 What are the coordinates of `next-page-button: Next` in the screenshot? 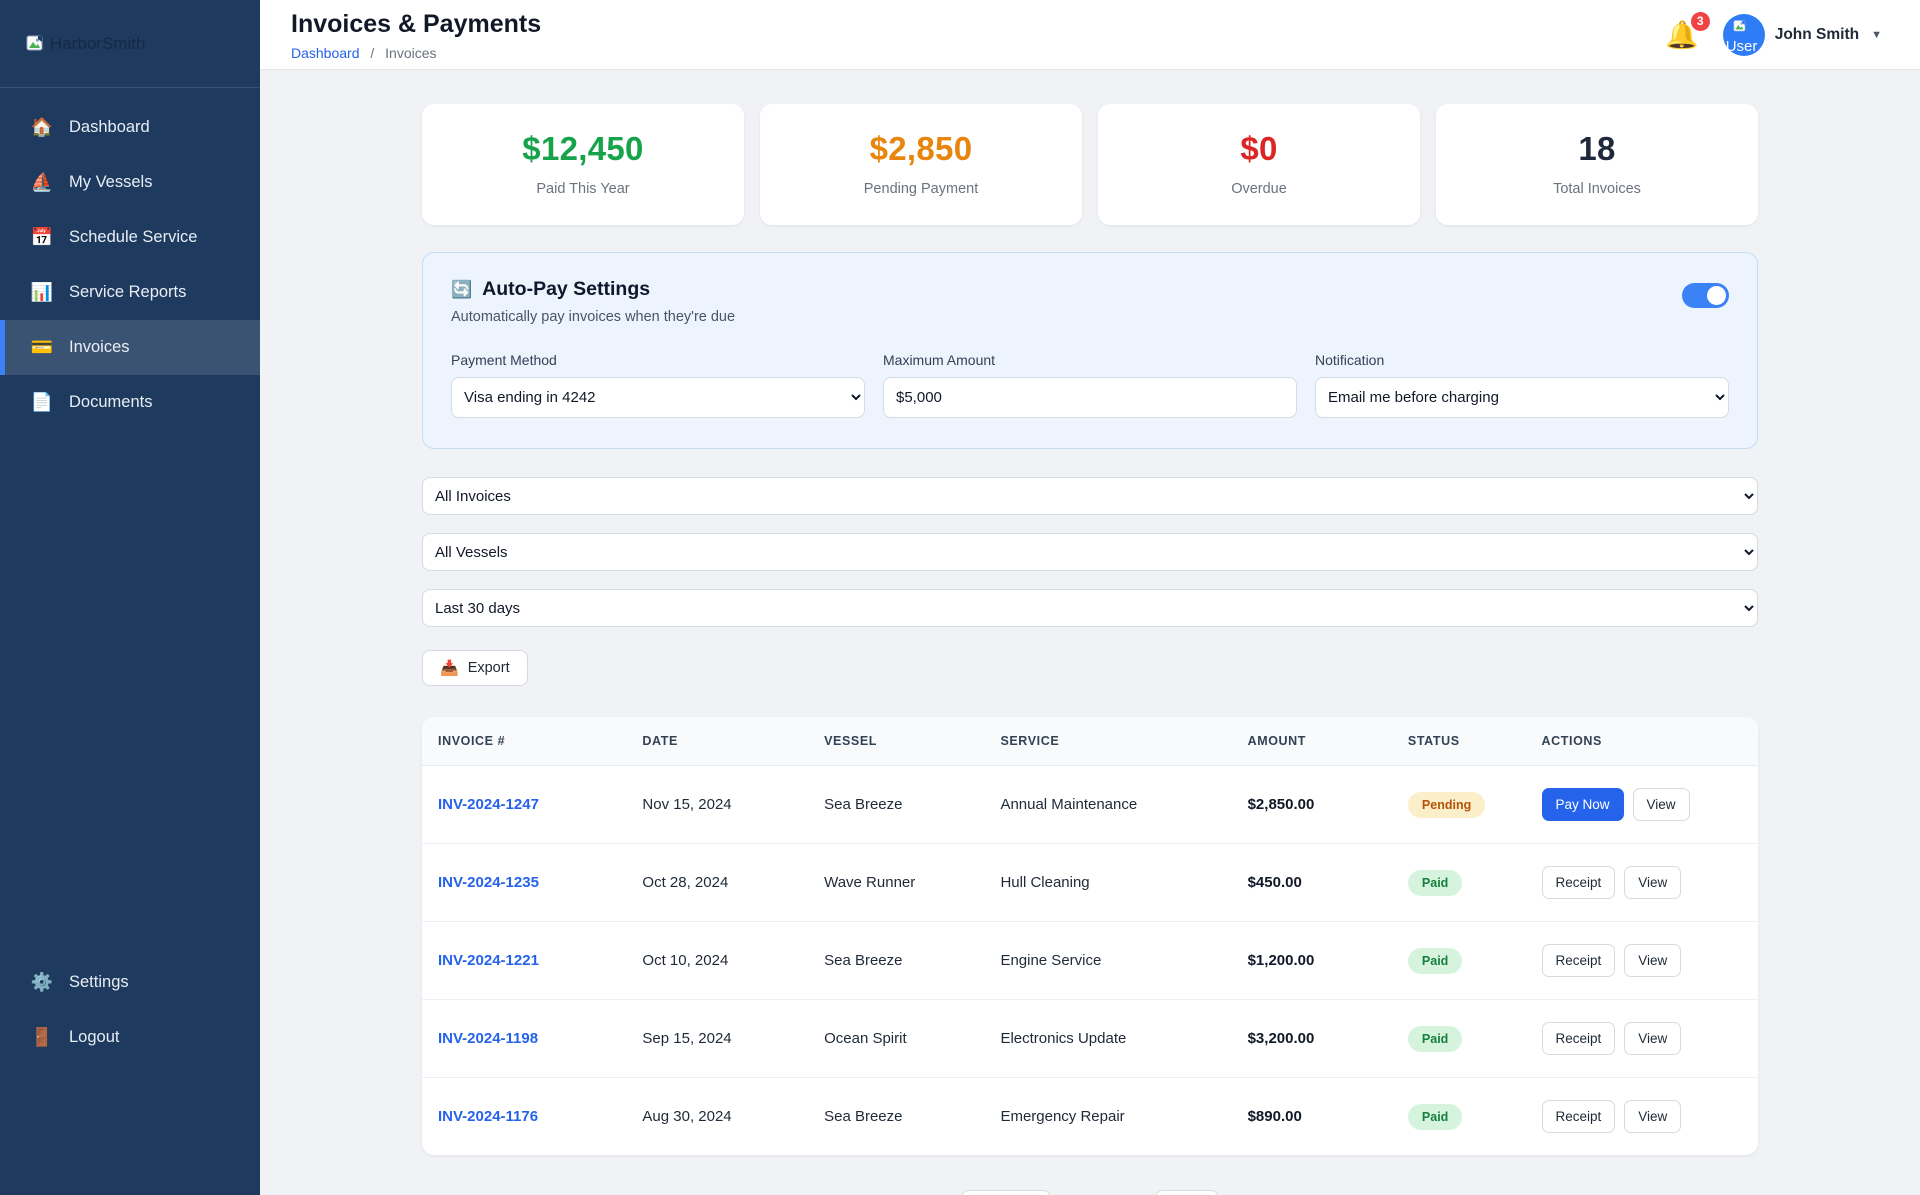 It's located at (1187, 1192).